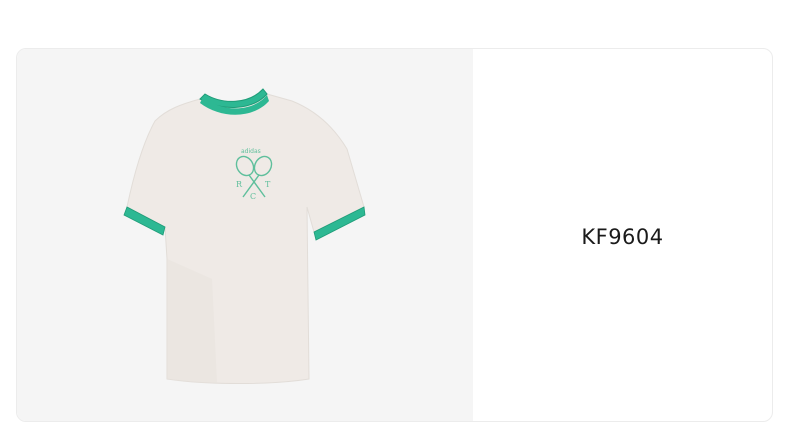 This screenshot has height=423, width=790. Describe the element at coordinates (251, 151) in the screenshot. I see `brand-wordmark: adidas` at that location.